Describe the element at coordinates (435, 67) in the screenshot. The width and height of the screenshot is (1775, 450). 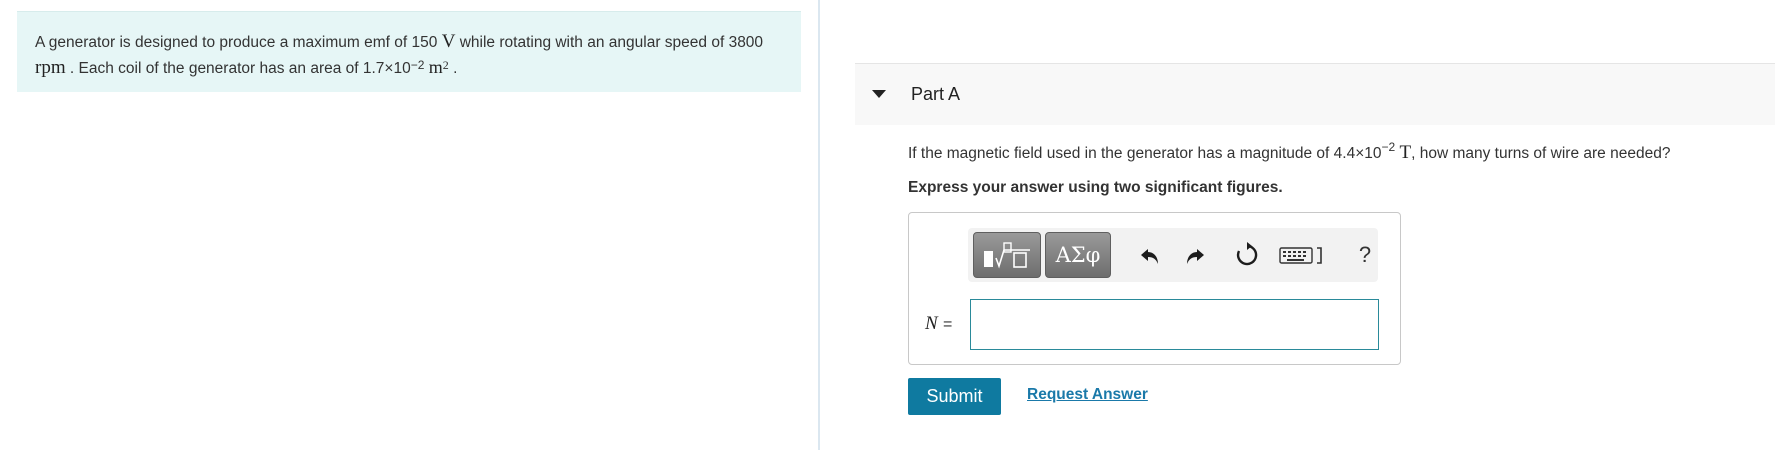
I see `area-unit: m` at that location.